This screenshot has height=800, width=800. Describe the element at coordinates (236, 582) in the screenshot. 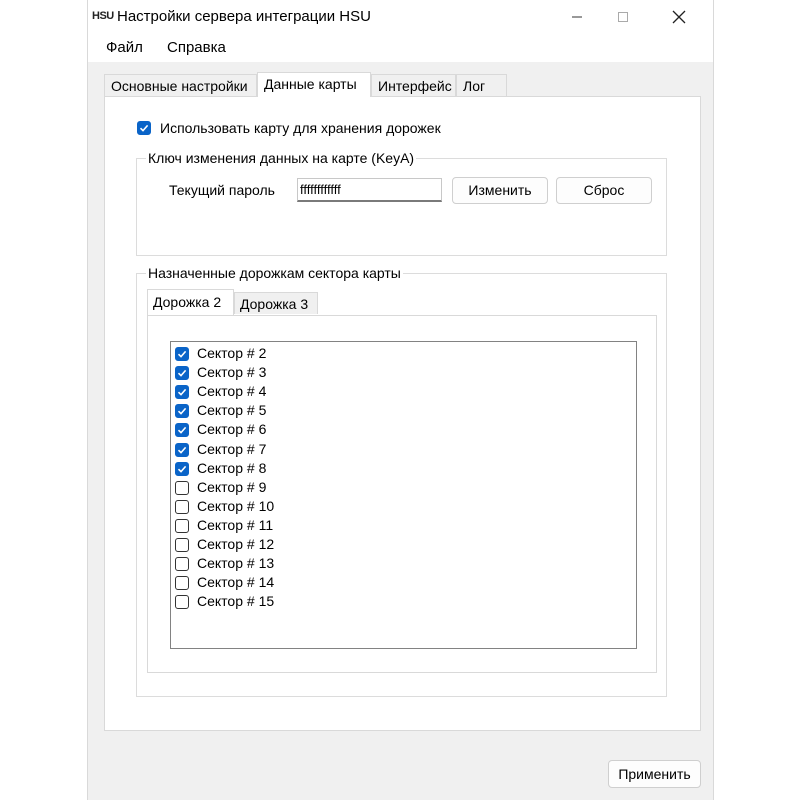

I see `sector-label: Сектор # 14` at that location.